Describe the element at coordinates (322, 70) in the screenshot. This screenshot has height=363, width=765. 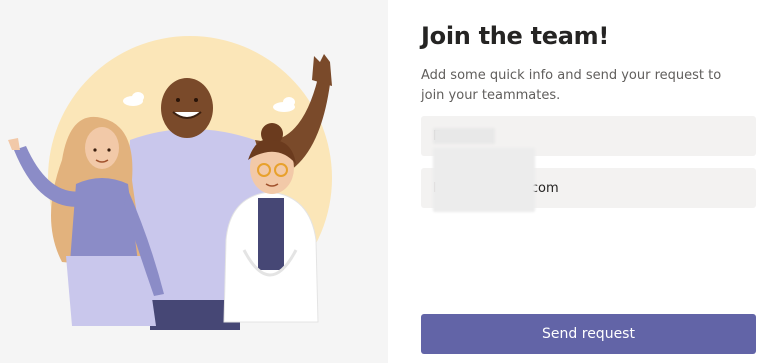
I see `man-hand` at that location.